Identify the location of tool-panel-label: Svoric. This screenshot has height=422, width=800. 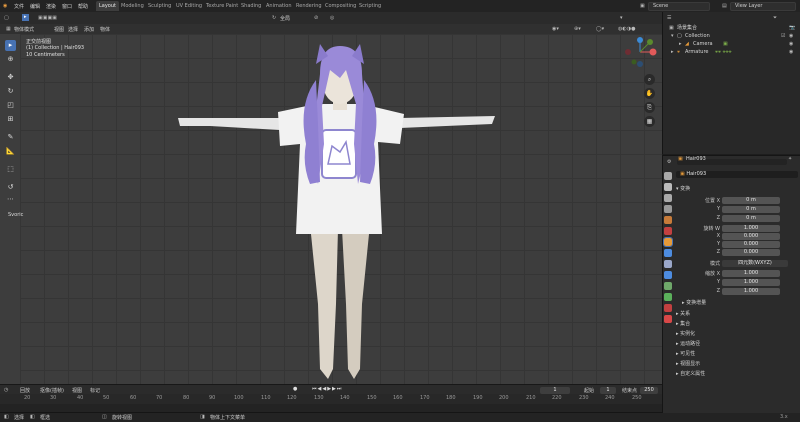
(15, 215).